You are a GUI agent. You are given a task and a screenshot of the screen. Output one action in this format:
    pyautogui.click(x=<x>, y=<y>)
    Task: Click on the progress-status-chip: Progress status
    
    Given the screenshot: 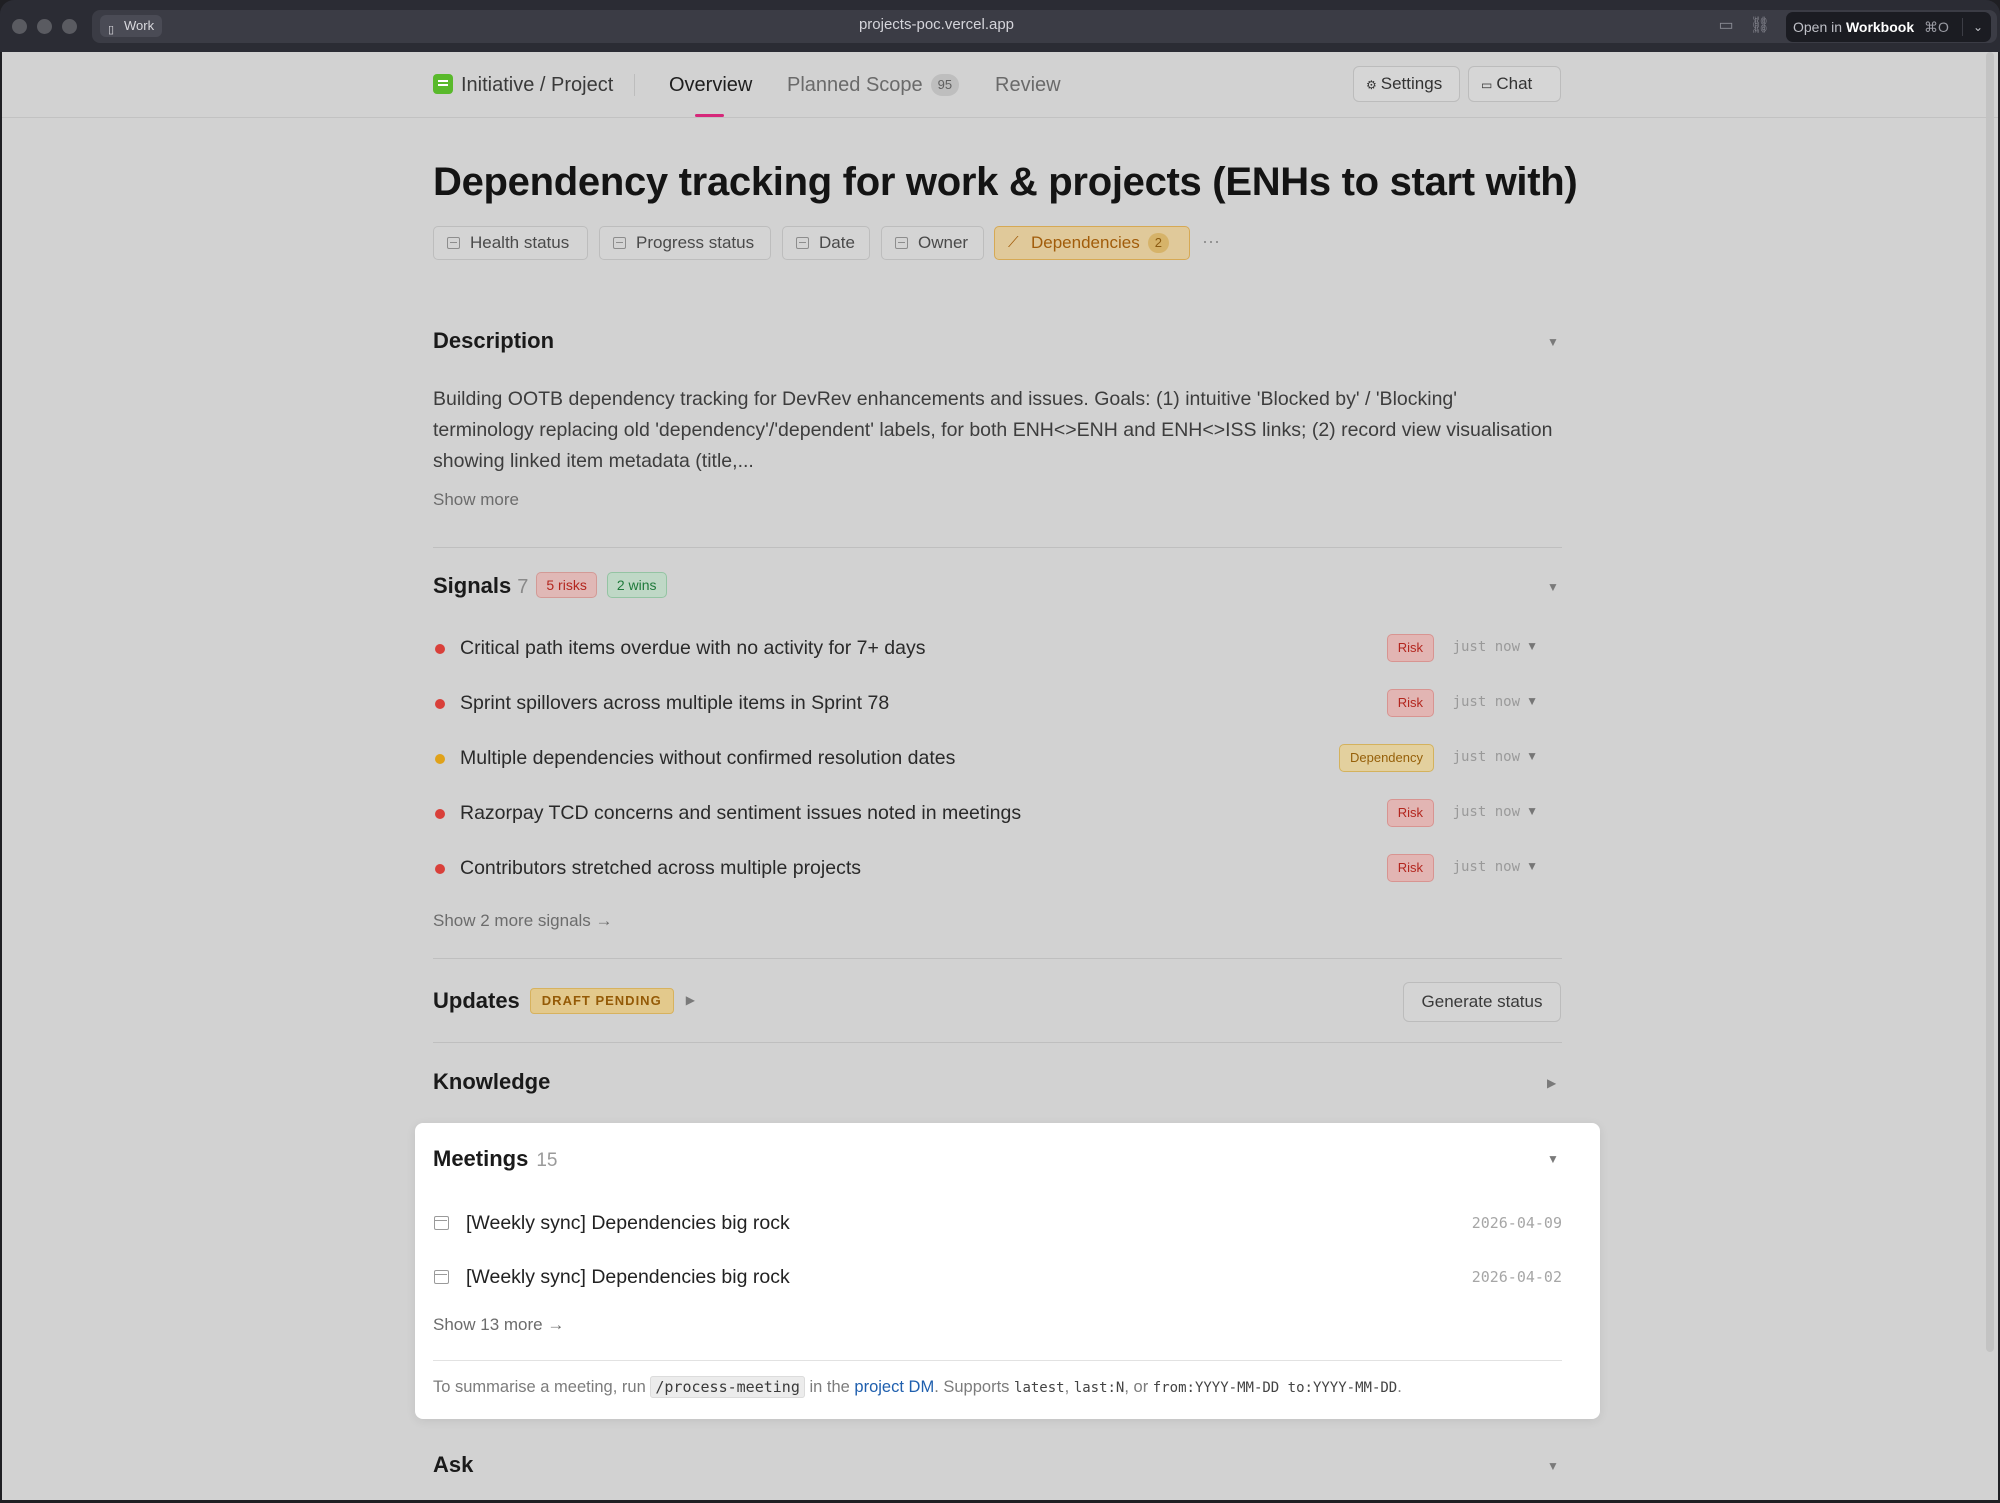 What is the action you would take?
    pyautogui.click(x=685, y=243)
    